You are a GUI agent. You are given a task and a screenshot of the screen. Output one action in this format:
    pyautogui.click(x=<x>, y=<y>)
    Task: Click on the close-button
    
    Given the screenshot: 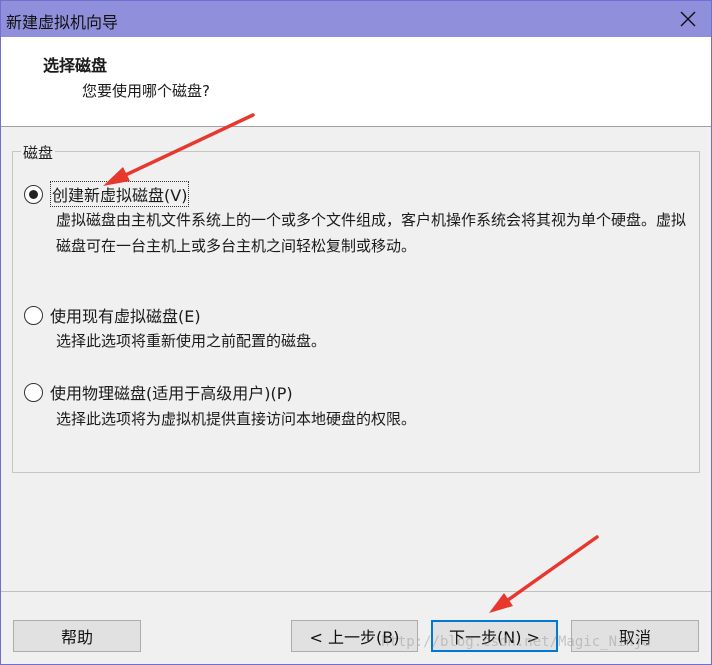 What is the action you would take?
    pyautogui.click(x=688, y=19)
    